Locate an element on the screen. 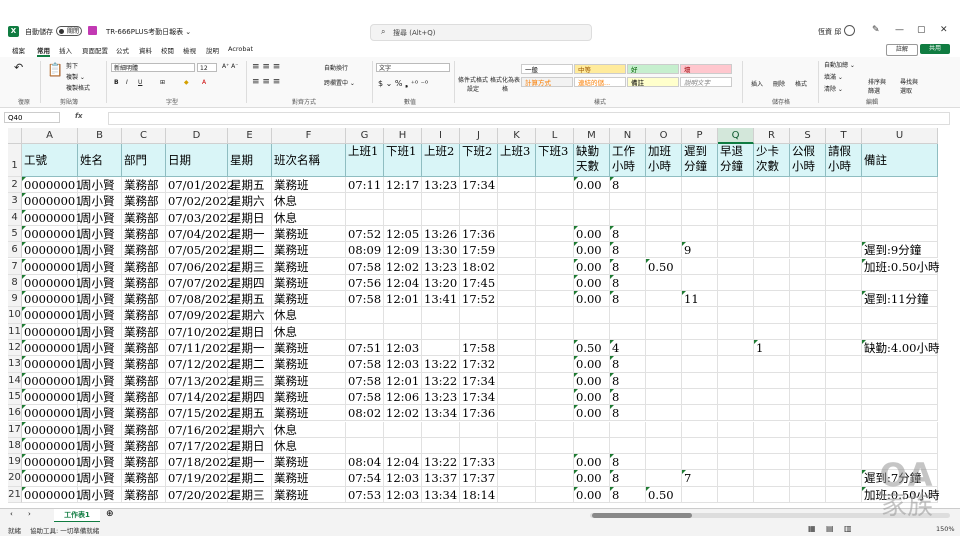 Image resolution: width=960 pixels, height=558 pixels. cell-O3 is located at coordinates (664, 201).